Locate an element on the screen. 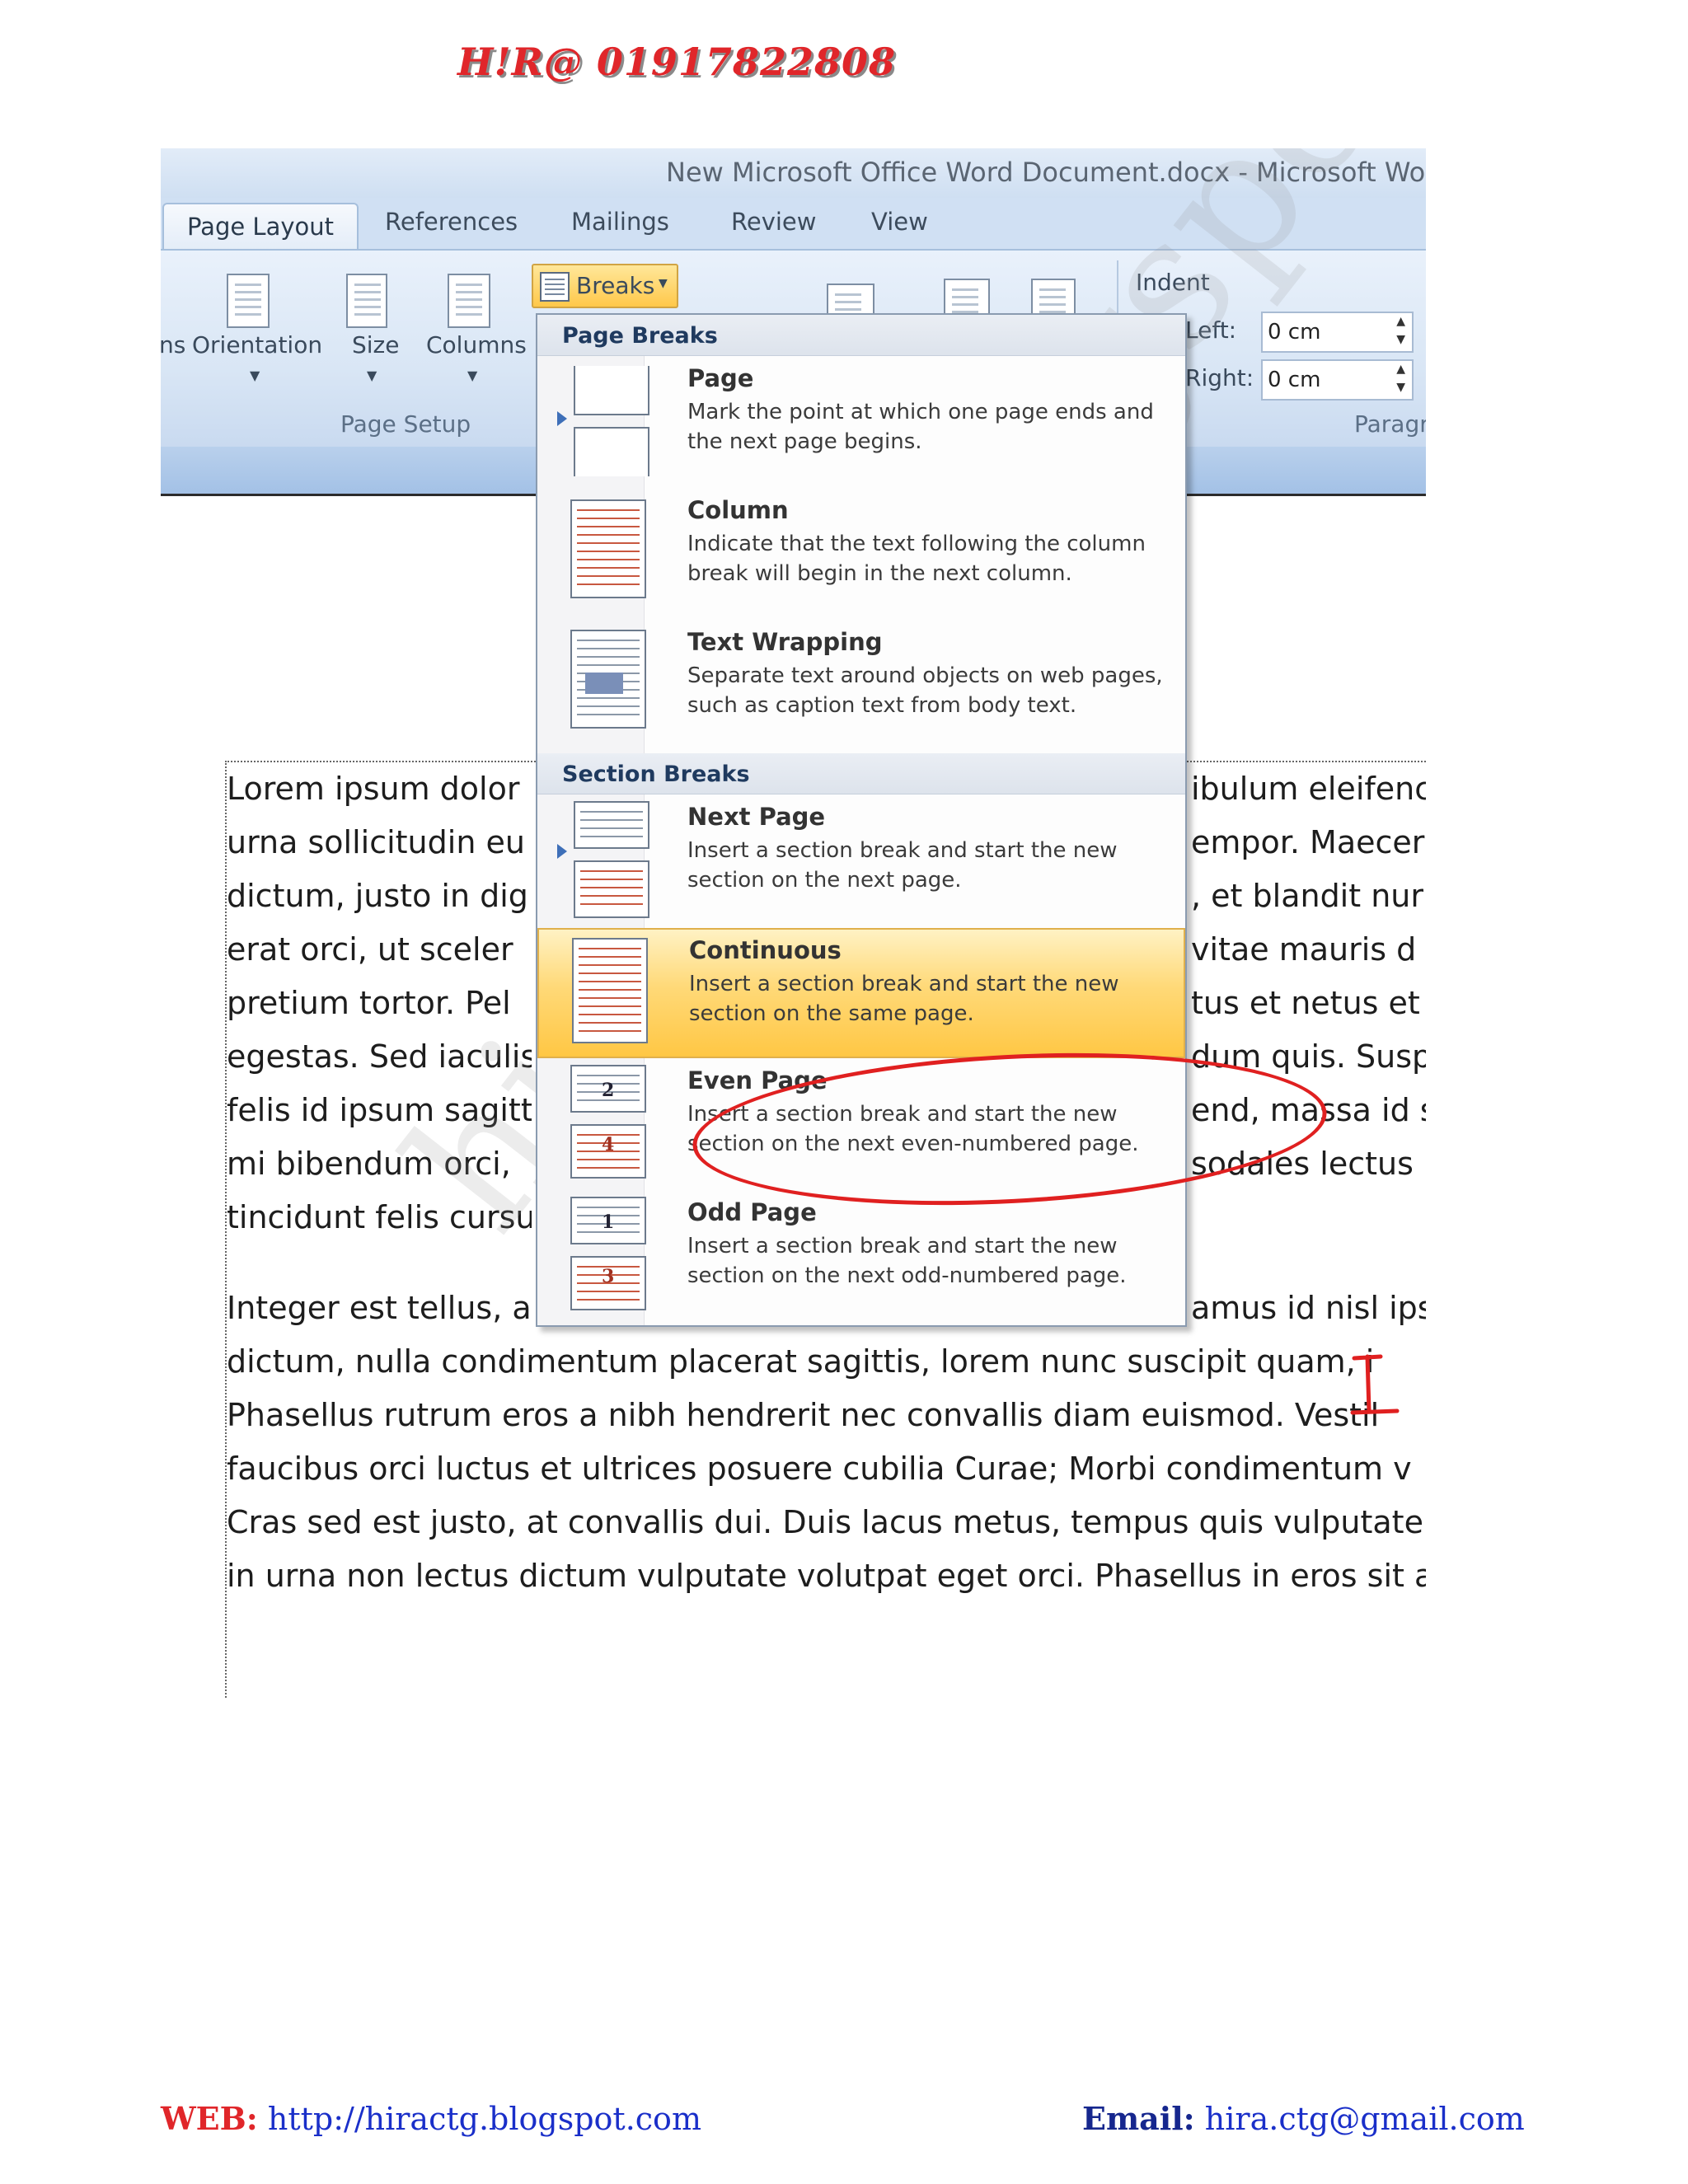 This screenshot has width=1688, height=2184. breaks-icon is located at coordinates (555, 287).